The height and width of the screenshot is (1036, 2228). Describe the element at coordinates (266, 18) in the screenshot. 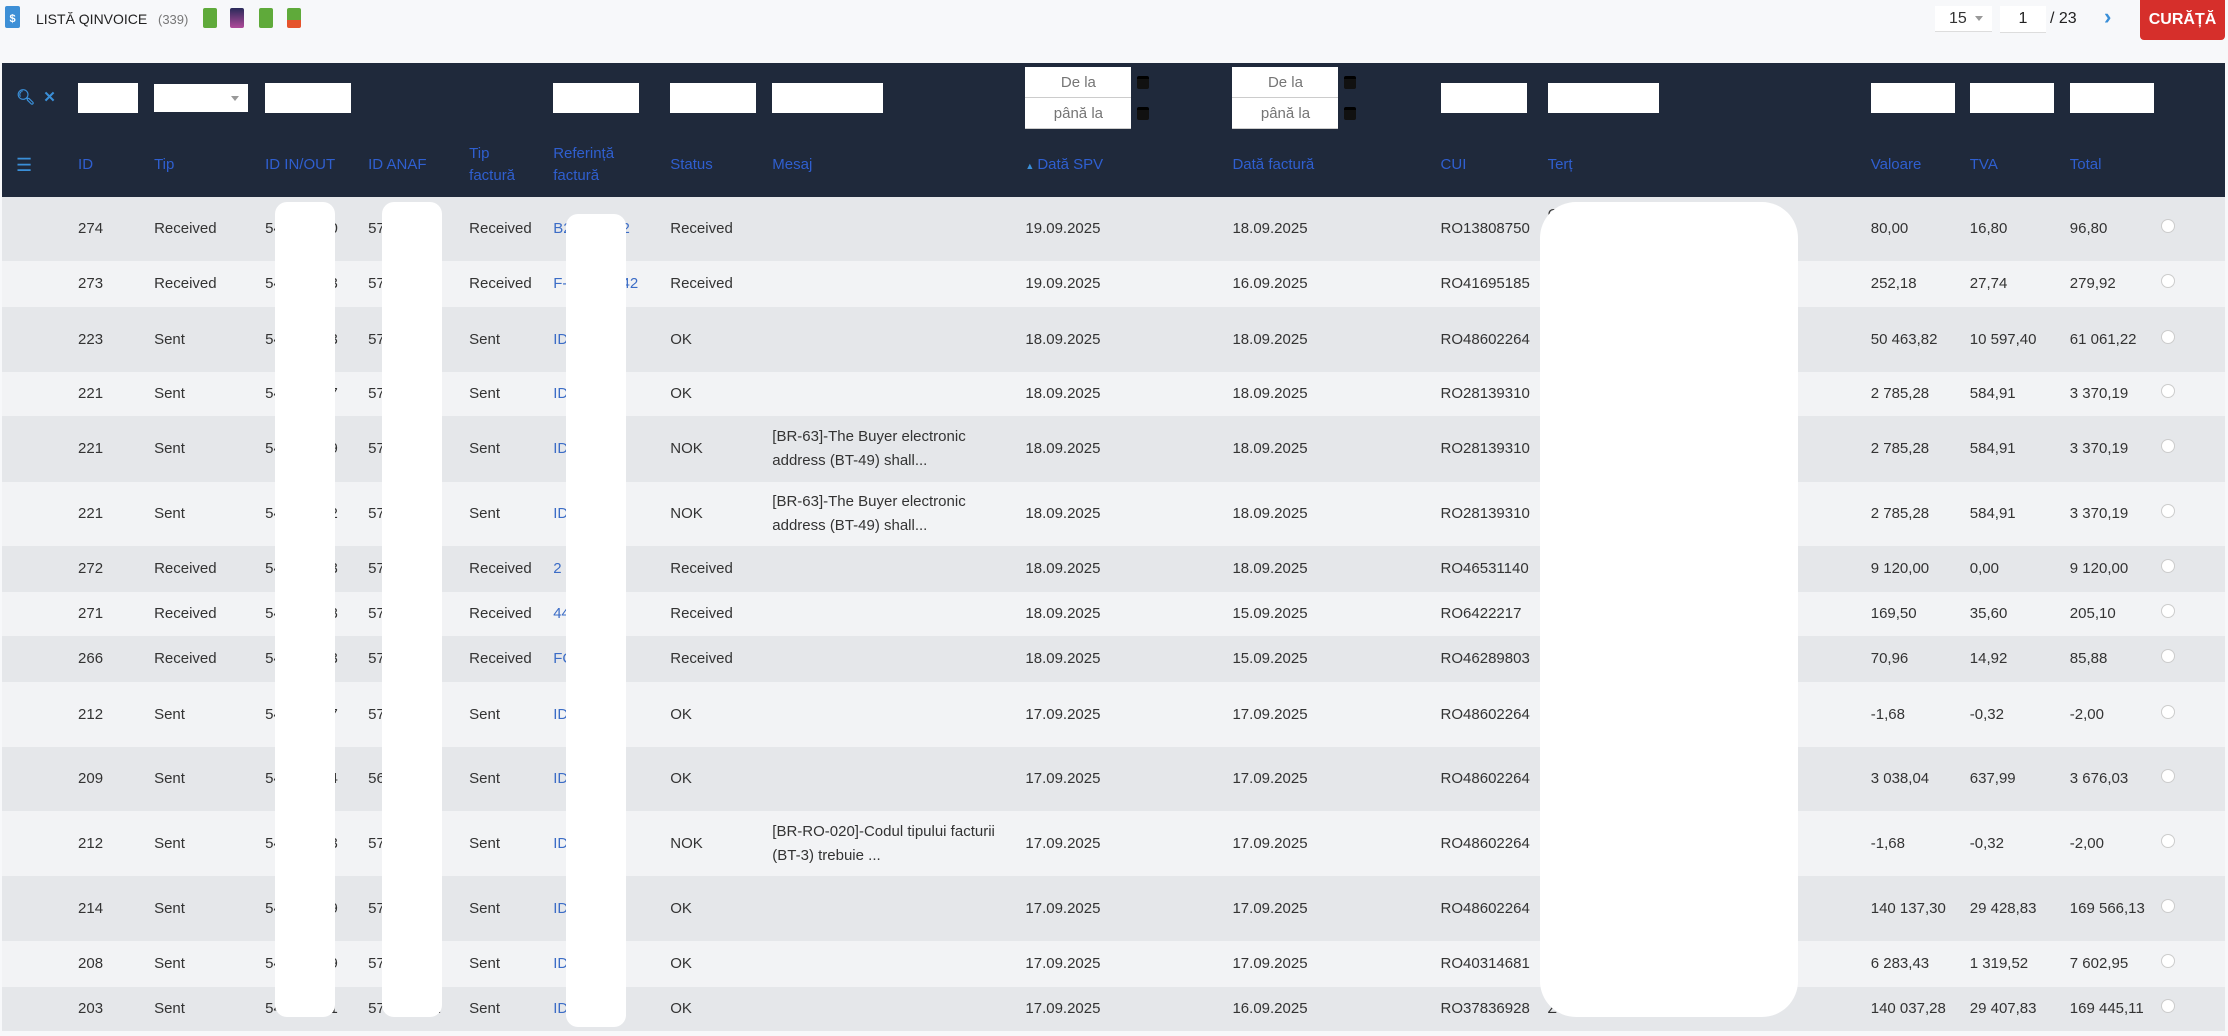

I see `db-csv-download-icon` at that location.